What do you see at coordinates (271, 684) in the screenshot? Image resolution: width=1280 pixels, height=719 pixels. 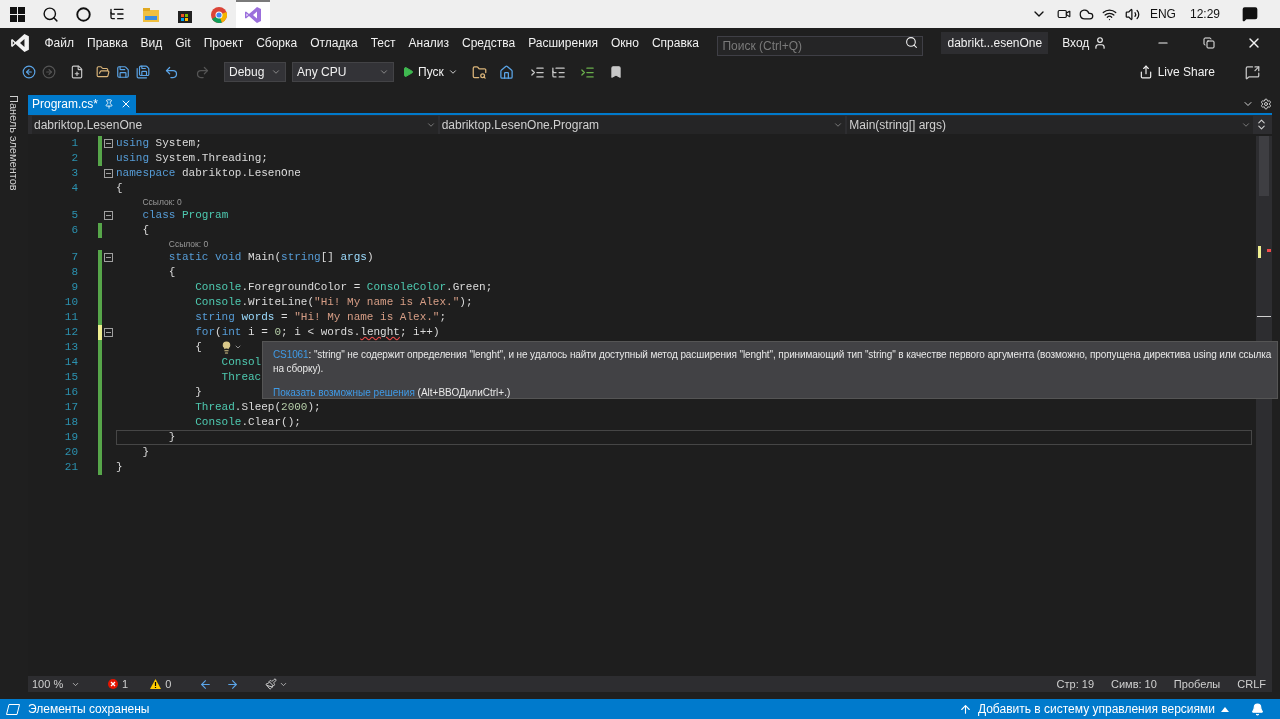 I see `brush-icon` at bounding box center [271, 684].